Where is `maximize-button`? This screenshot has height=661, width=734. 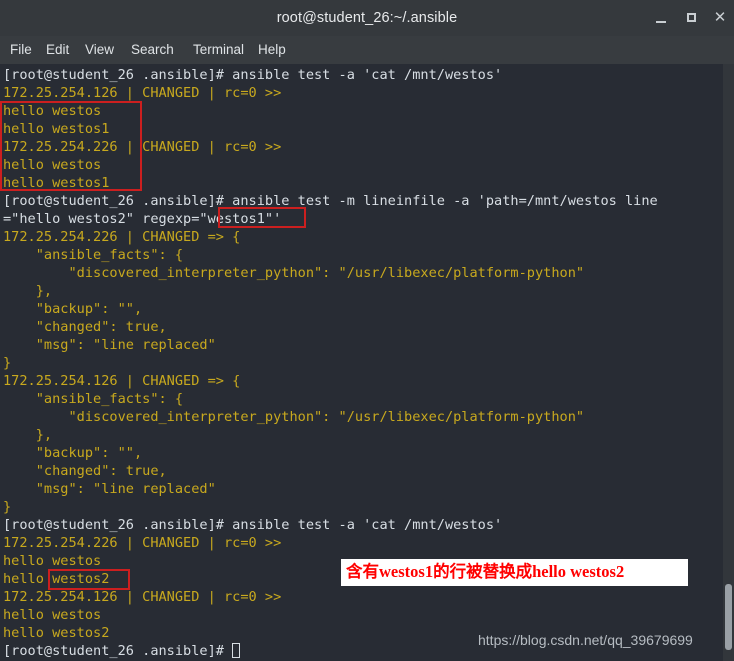 maximize-button is located at coordinates (691, 18).